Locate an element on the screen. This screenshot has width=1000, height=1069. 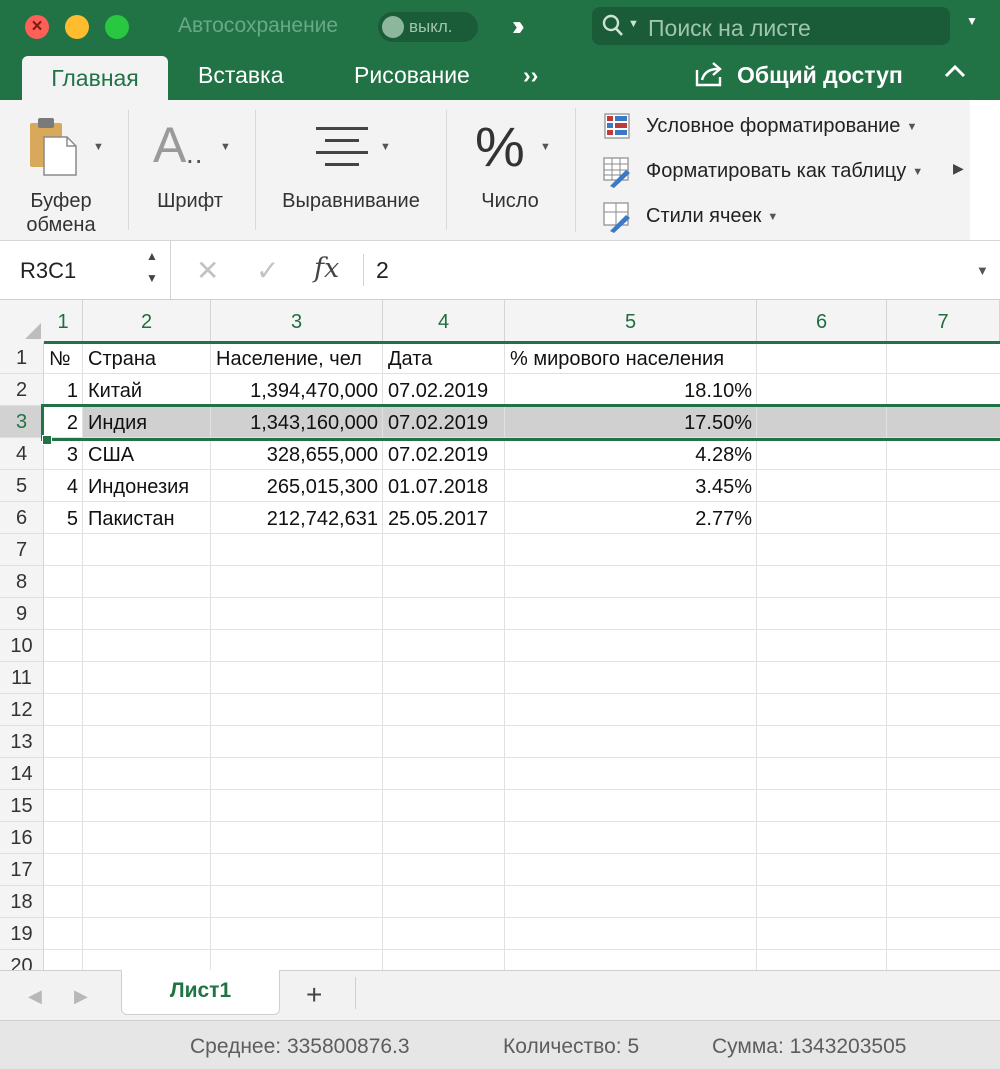
ribbon-divider is located at coordinates (575, 170).